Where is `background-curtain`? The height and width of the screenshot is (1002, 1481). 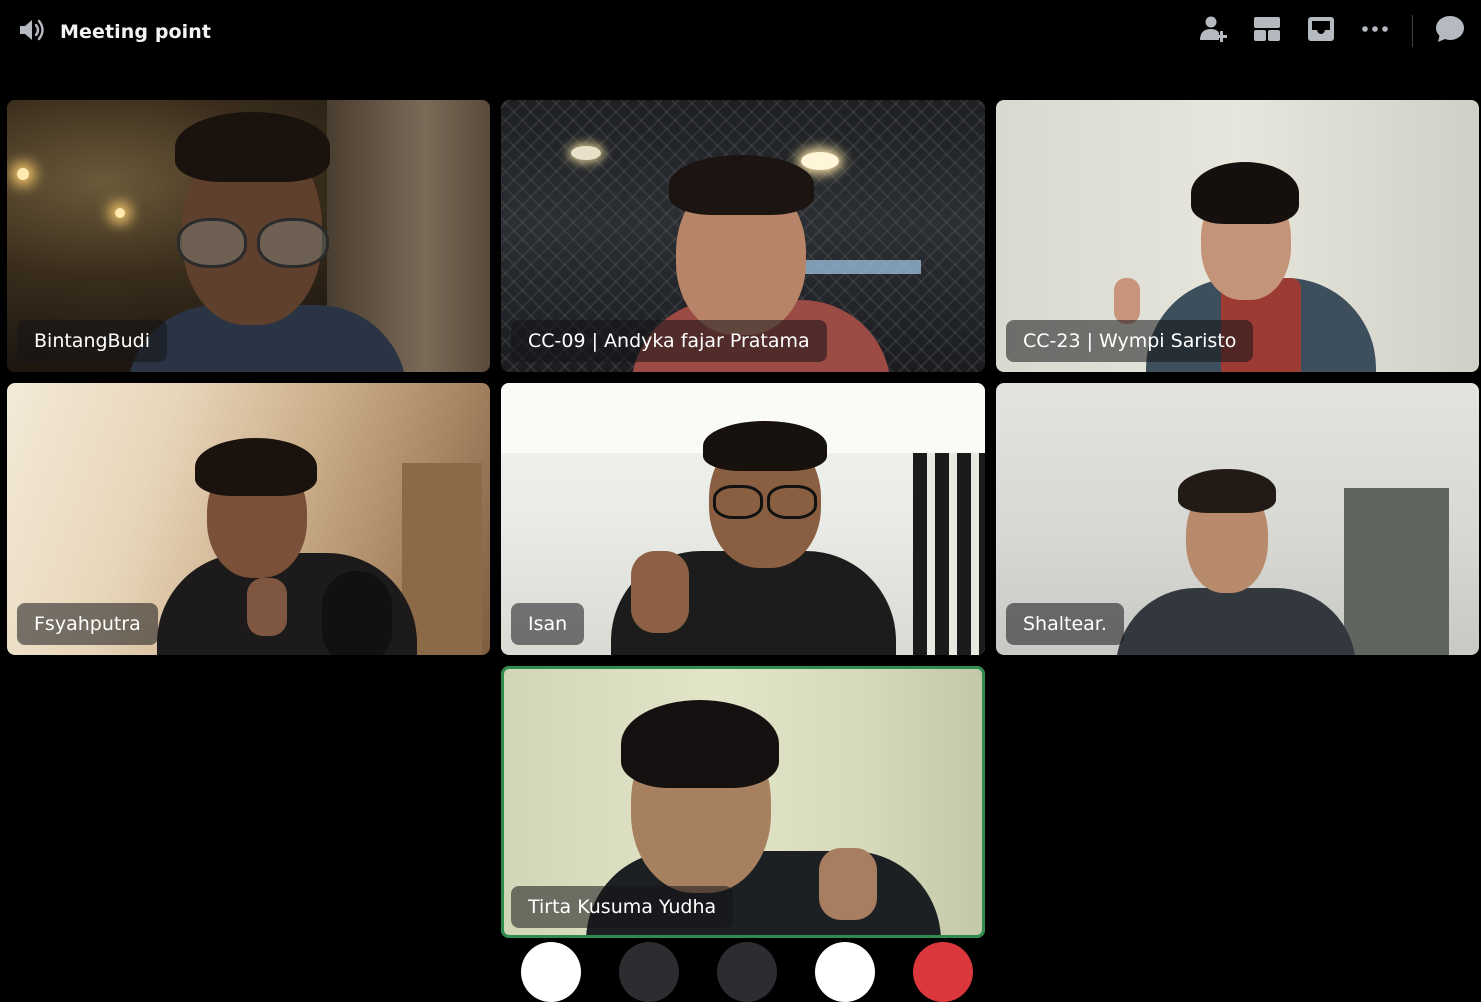
background-curtain is located at coordinates (949, 549).